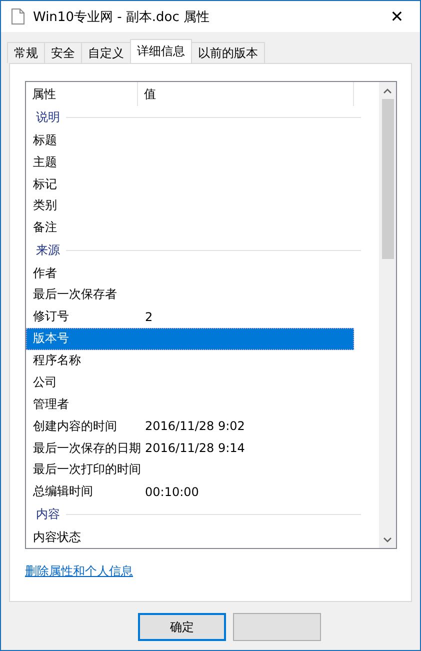 The width and height of the screenshot is (421, 651). Describe the element at coordinates (190, 273) in the screenshot. I see `property-row: 作者` at that location.